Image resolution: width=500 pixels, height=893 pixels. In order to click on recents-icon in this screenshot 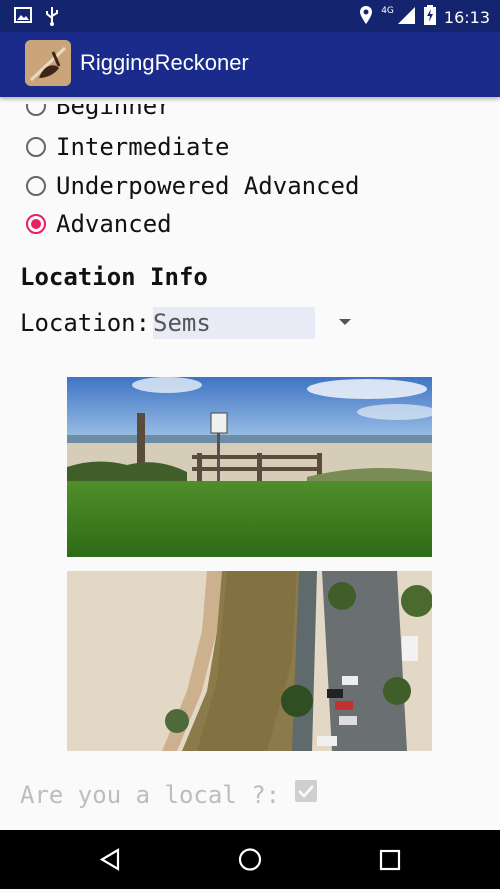, I will do `click(390, 859)`.